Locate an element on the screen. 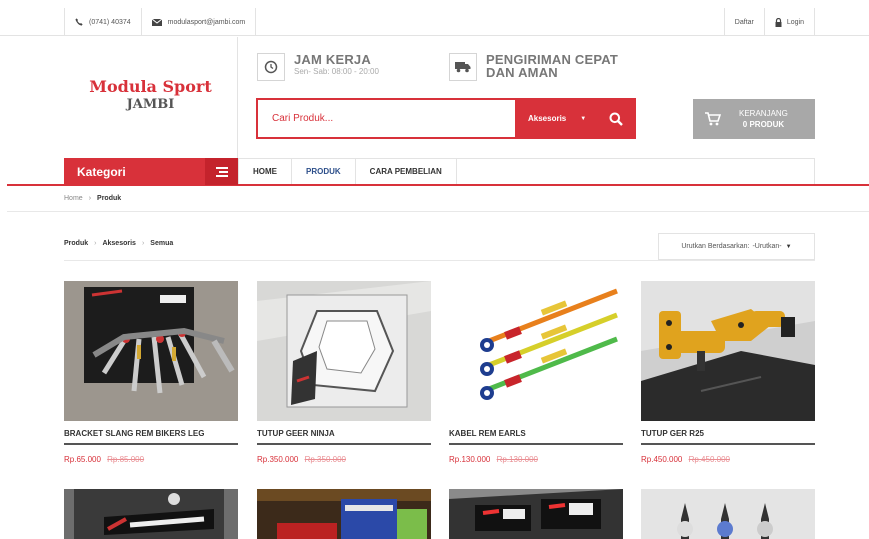  hours-subtitle: Sen- Sab: 08:00 - 20:00 is located at coordinates (336, 71).